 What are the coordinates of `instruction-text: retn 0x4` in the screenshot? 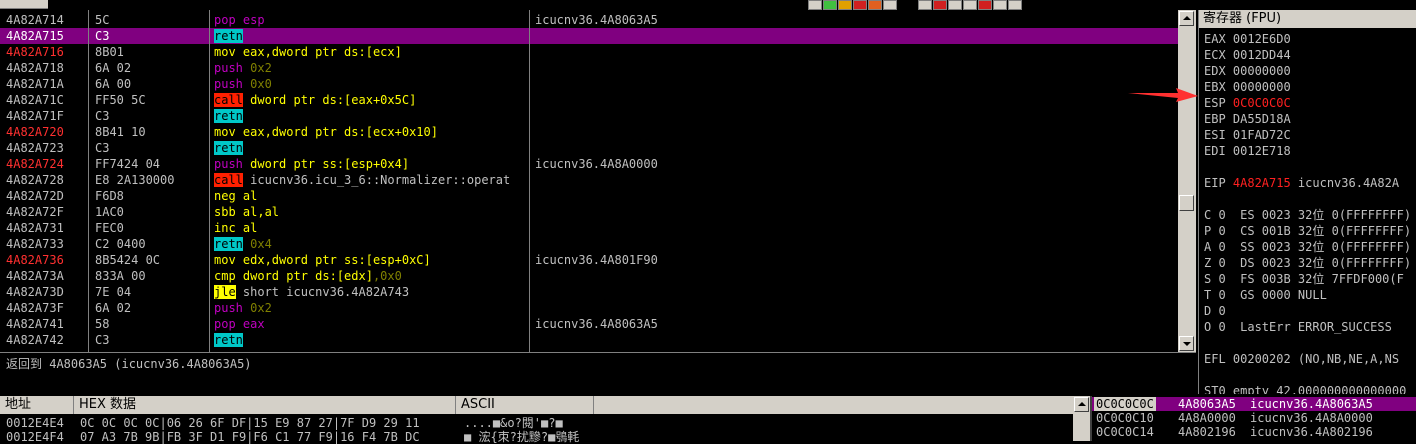 It's located at (370, 244).